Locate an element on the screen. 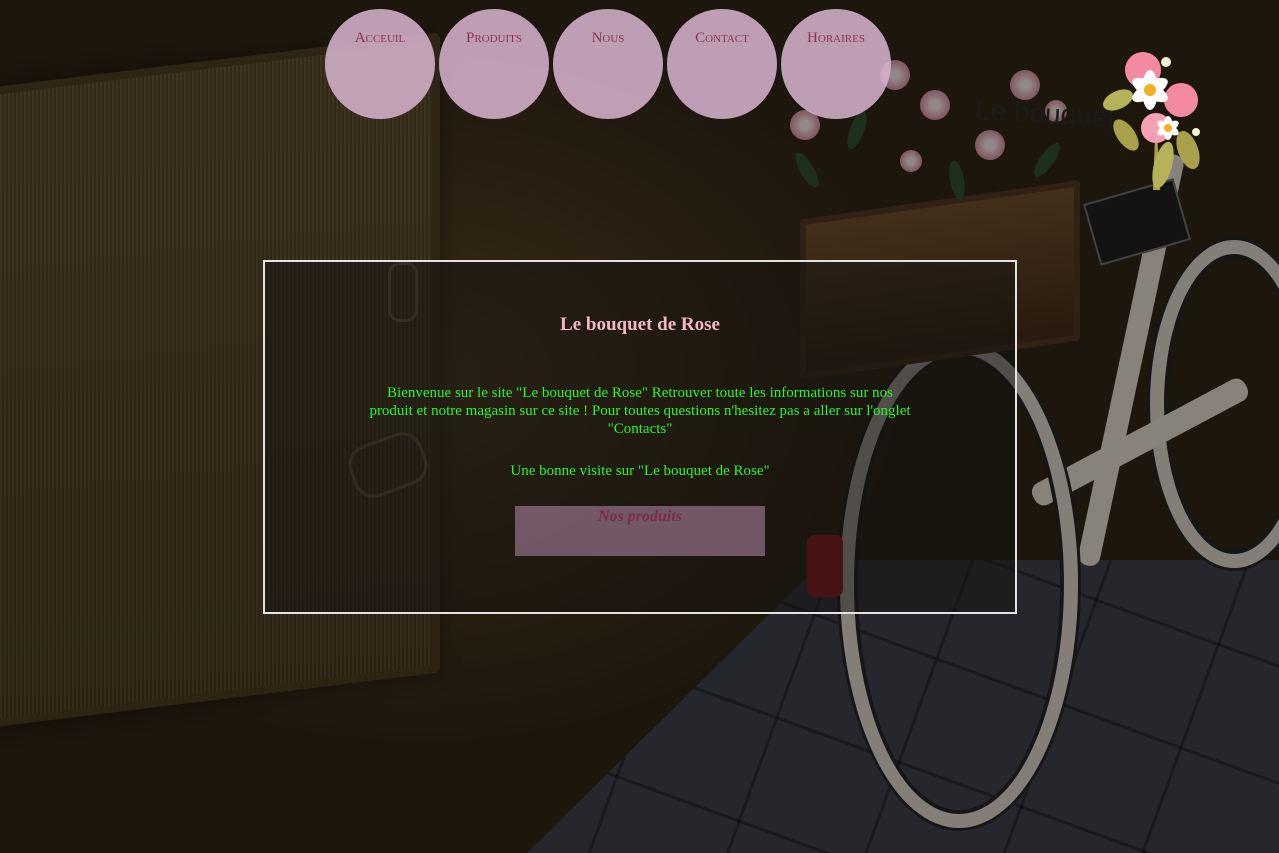 The width and height of the screenshot is (1279, 853). nav-item-produits: Produits is located at coordinates (494, 64).